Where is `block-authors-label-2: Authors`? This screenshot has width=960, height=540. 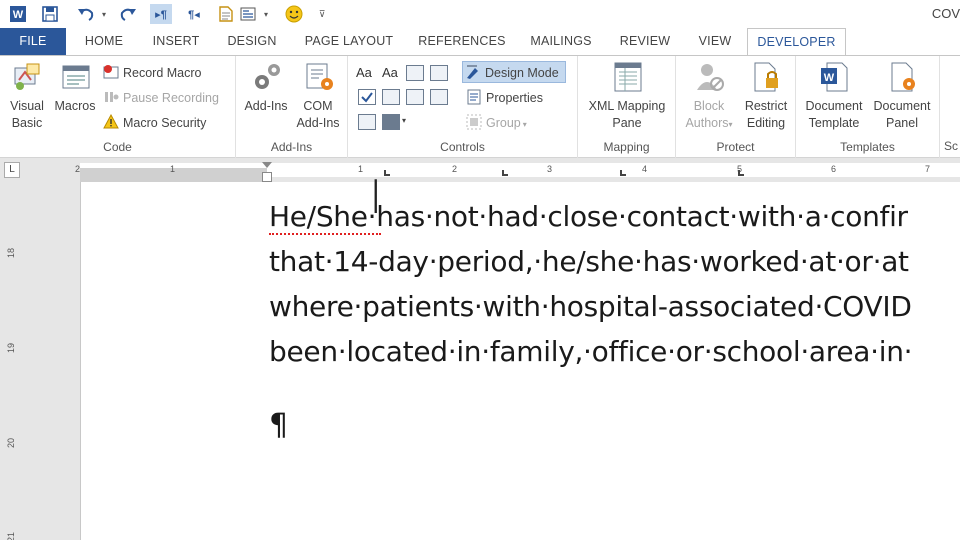 block-authors-label-2: Authors is located at coordinates (707, 123).